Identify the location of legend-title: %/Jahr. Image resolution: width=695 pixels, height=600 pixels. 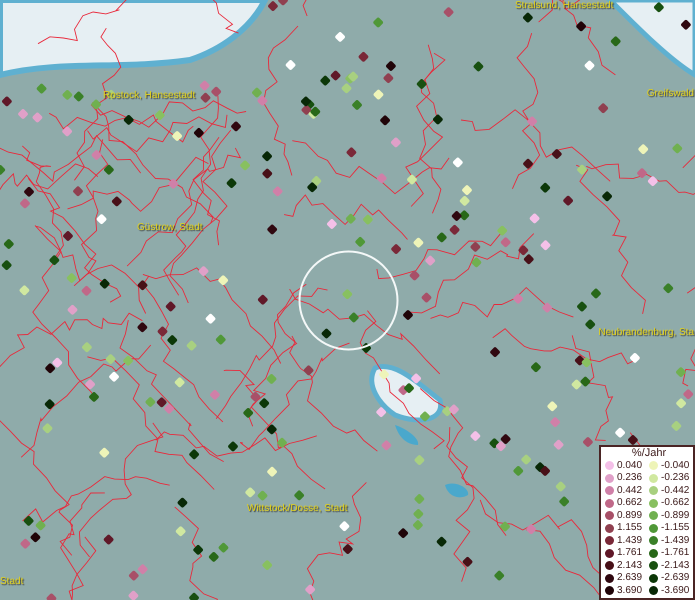
(649, 453).